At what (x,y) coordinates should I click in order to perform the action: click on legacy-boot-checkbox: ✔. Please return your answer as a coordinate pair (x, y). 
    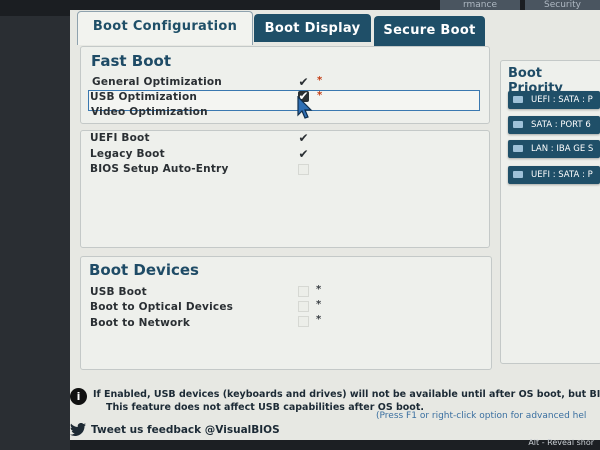
    Looking at the image, I should click on (303, 154).